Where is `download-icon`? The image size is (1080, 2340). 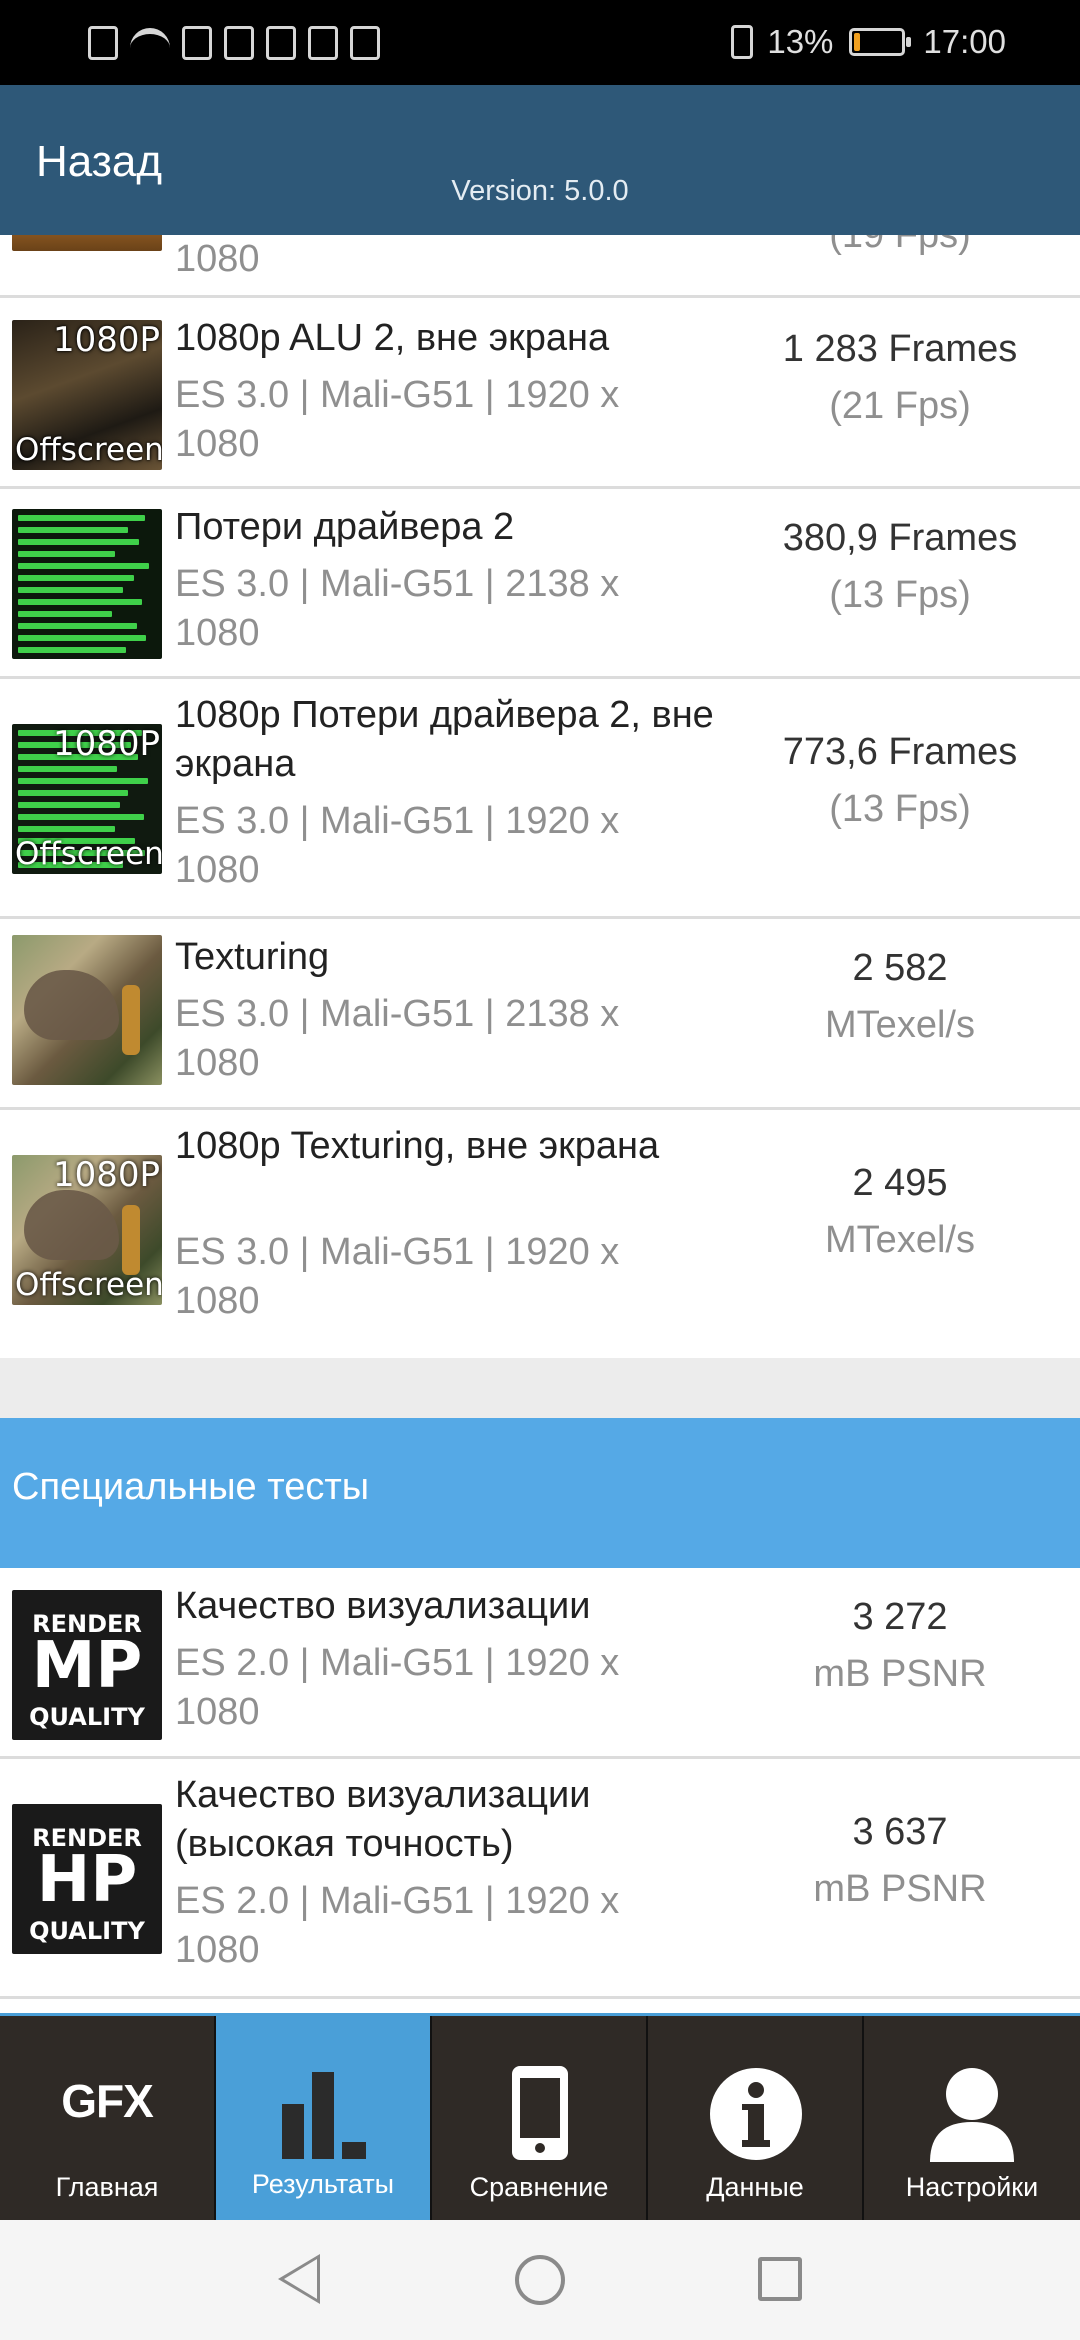
download-icon is located at coordinates (239, 43).